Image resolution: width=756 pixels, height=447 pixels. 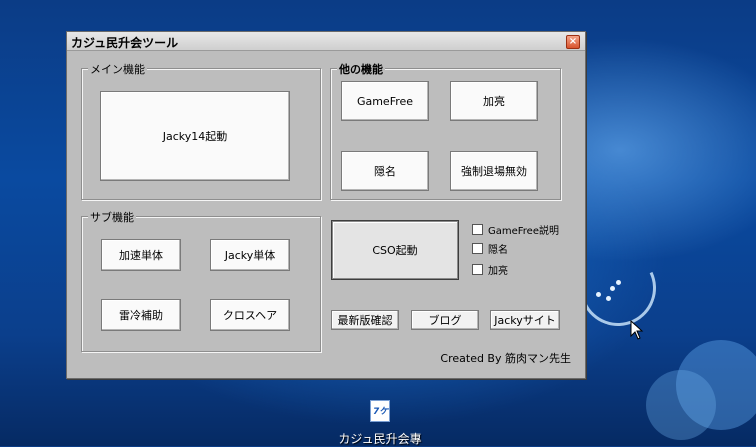 What do you see at coordinates (498, 271) in the screenshot?
I see `checkbox-label: 加亮` at bounding box center [498, 271].